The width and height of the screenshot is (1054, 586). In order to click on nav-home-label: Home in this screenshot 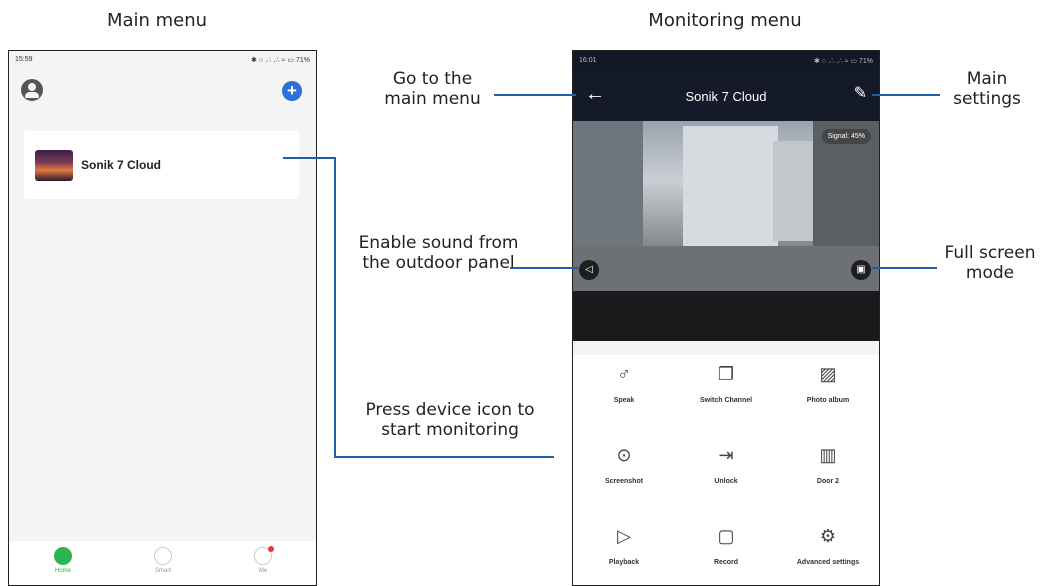, I will do `click(62, 571)`.